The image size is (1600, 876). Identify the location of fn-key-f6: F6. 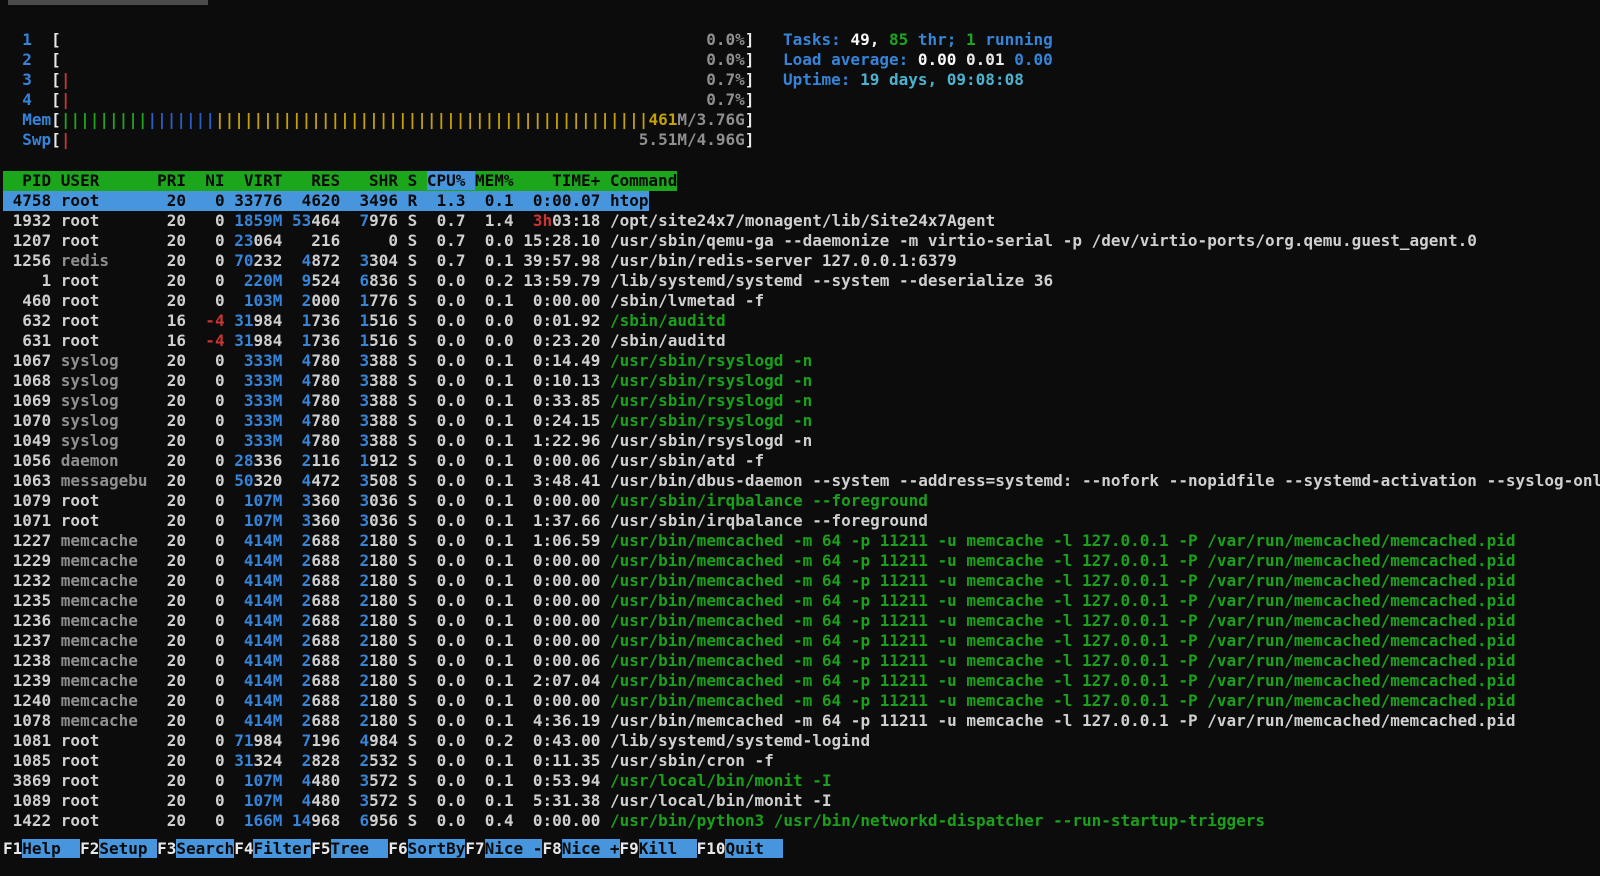
(397, 848).